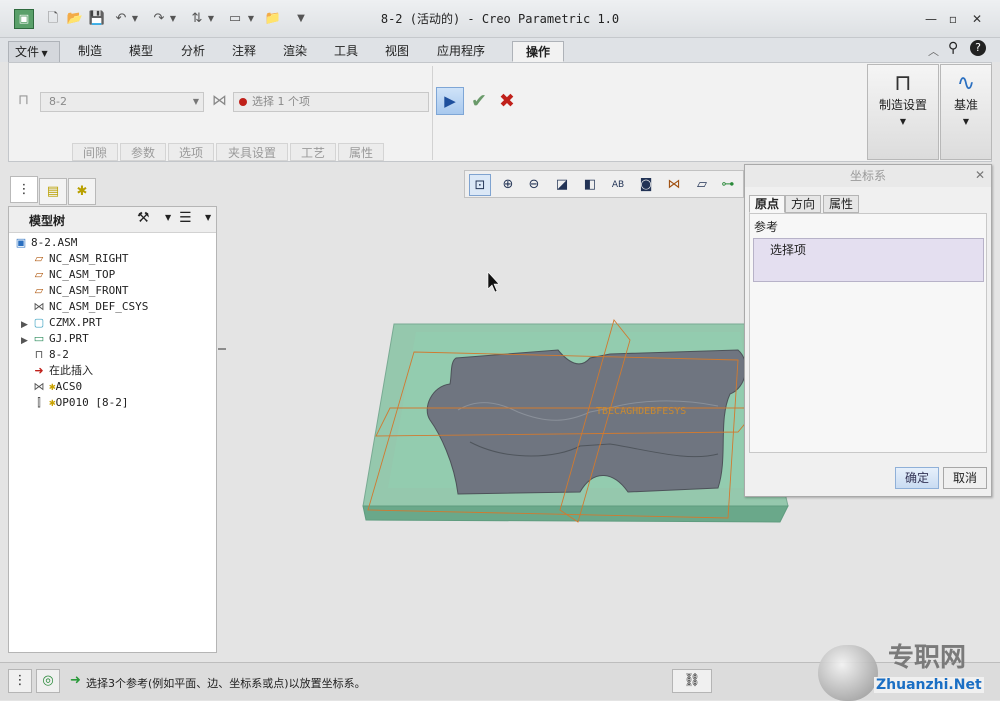 The image size is (1000, 701). Describe the element at coordinates (618, 185) in the screenshot. I see `saved-views-icon: AB` at that location.